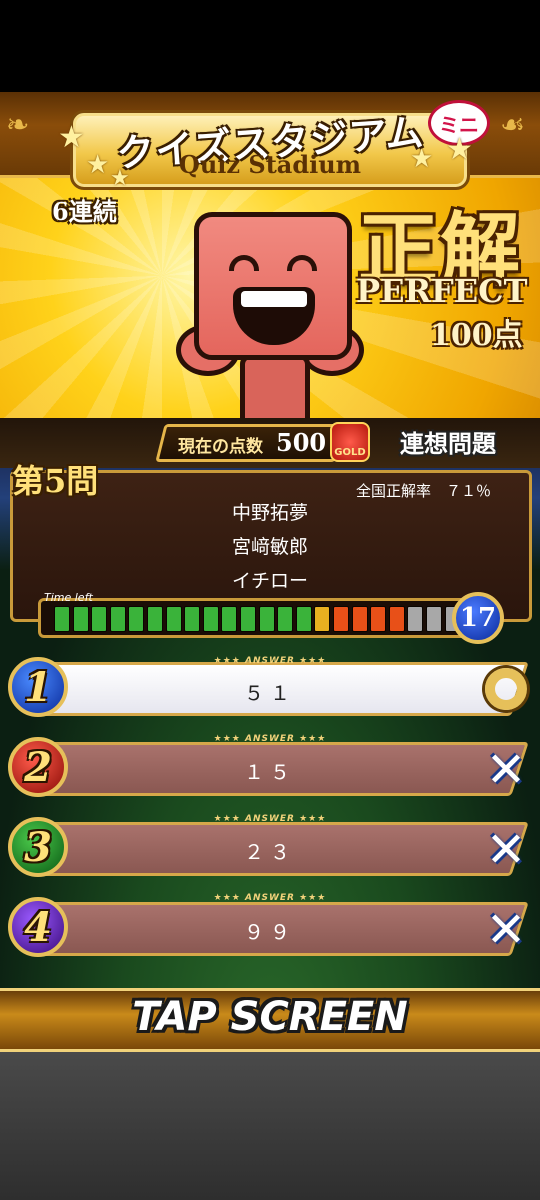 The width and height of the screenshot is (540, 1200). What do you see at coordinates (270, 852) in the screenshot?
I see `answer-text: ２３` at bounding box center [270, 852].